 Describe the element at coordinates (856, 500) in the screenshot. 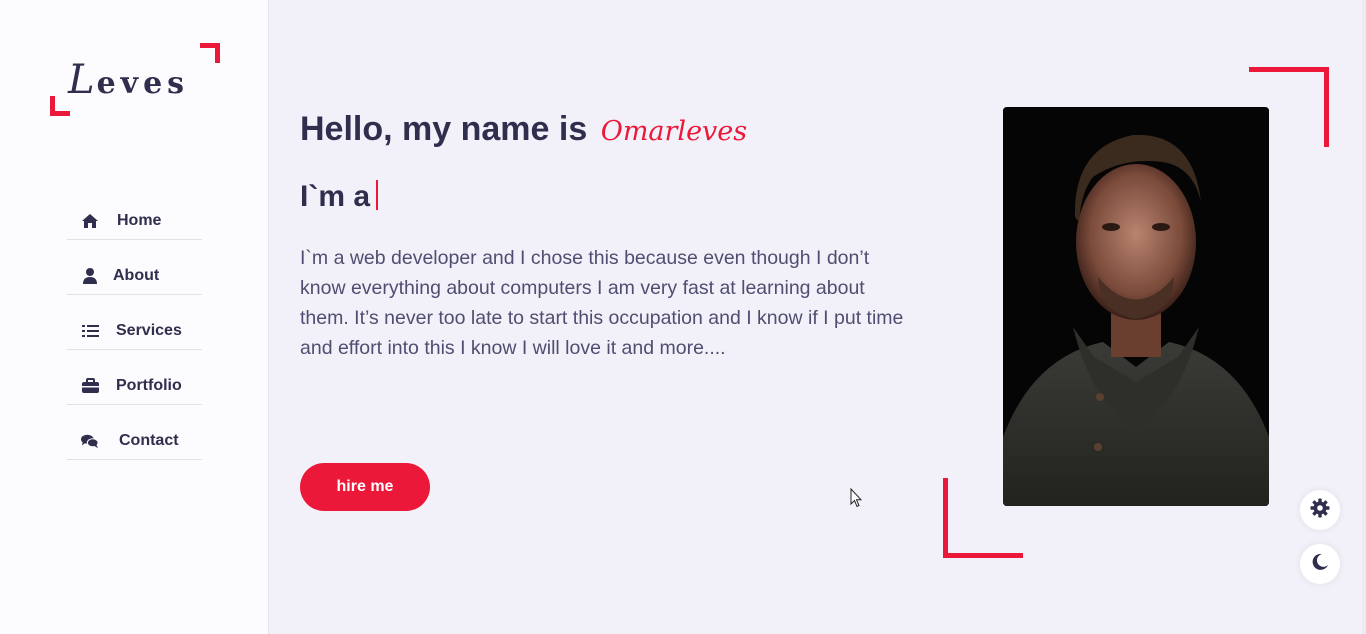

I see `mouse-pointer-icon` at that location.